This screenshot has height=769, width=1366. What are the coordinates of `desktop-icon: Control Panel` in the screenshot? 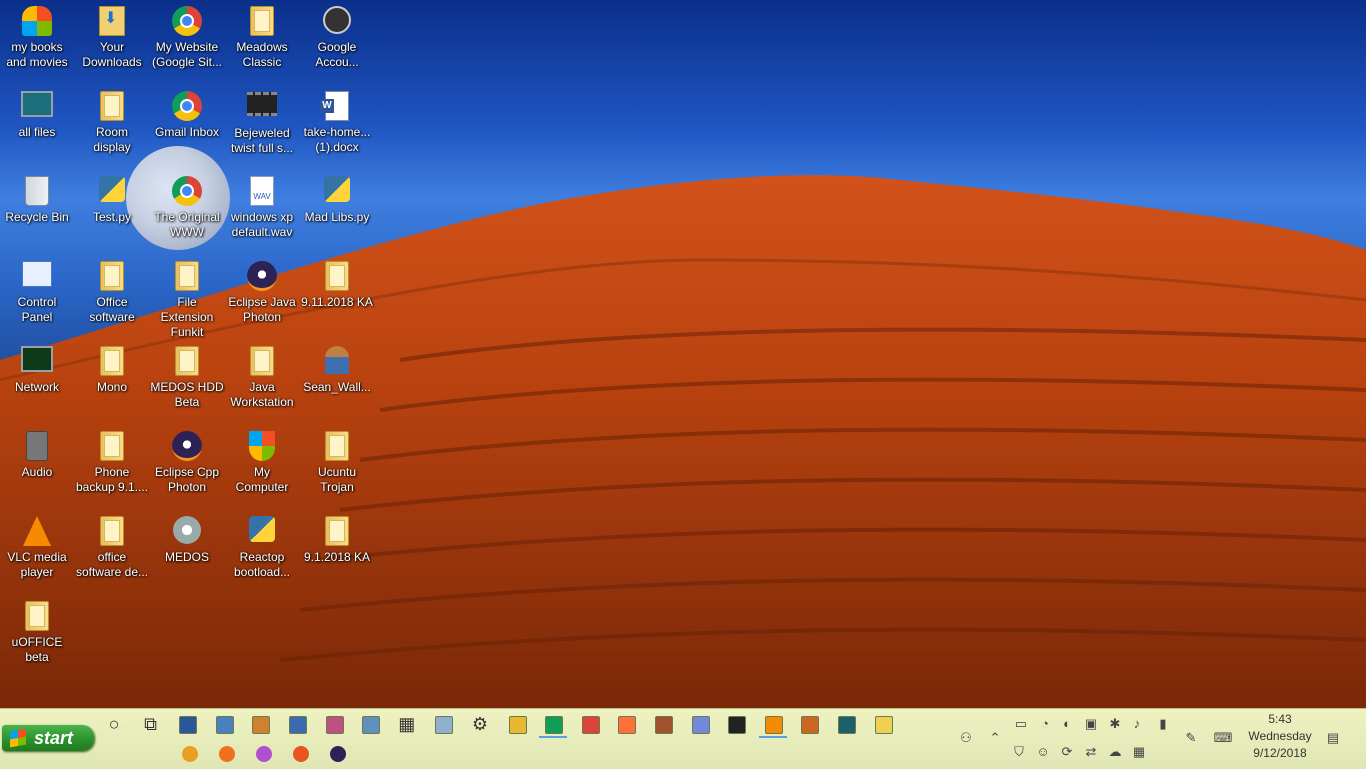 It's located at (37, 297).